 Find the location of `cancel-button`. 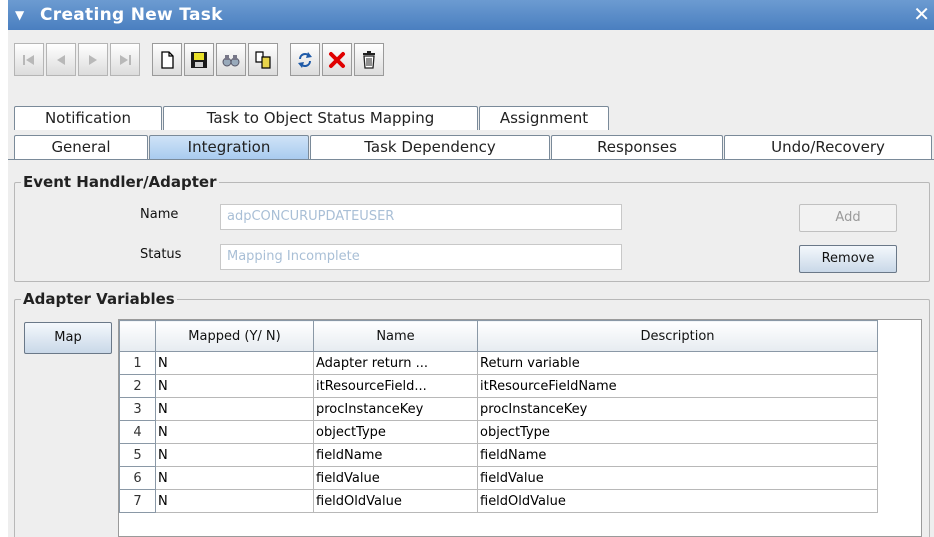

cancel-button is located at coordinates (337, 59).